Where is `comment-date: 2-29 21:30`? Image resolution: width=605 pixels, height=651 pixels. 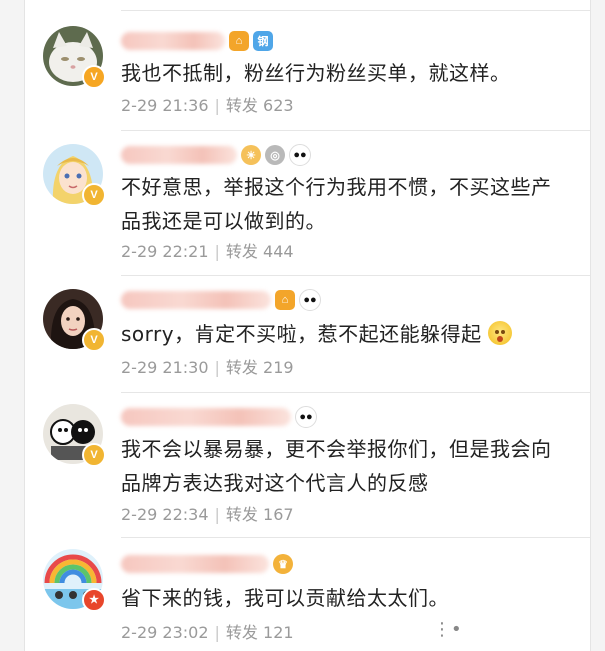 comment-date: 2-29 21:30 is located at coordinates (165, 367).